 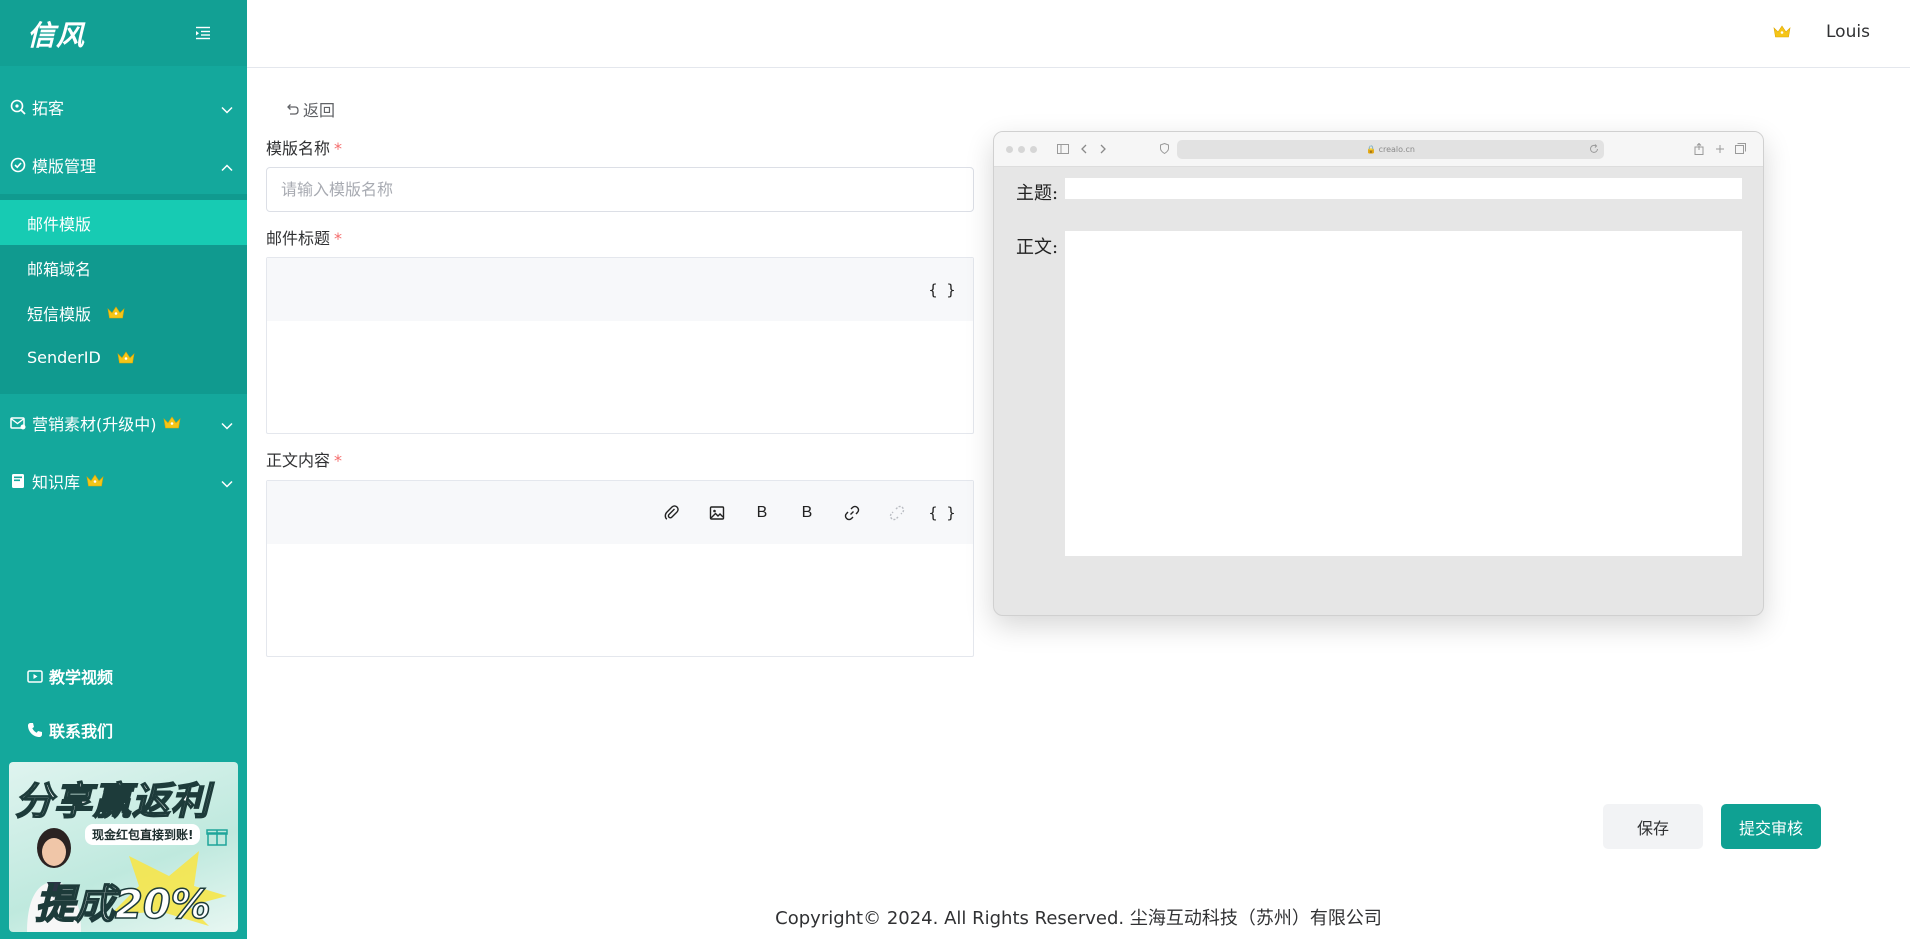 I want to click on chevron-up-icon, so click(x=227, y=166).